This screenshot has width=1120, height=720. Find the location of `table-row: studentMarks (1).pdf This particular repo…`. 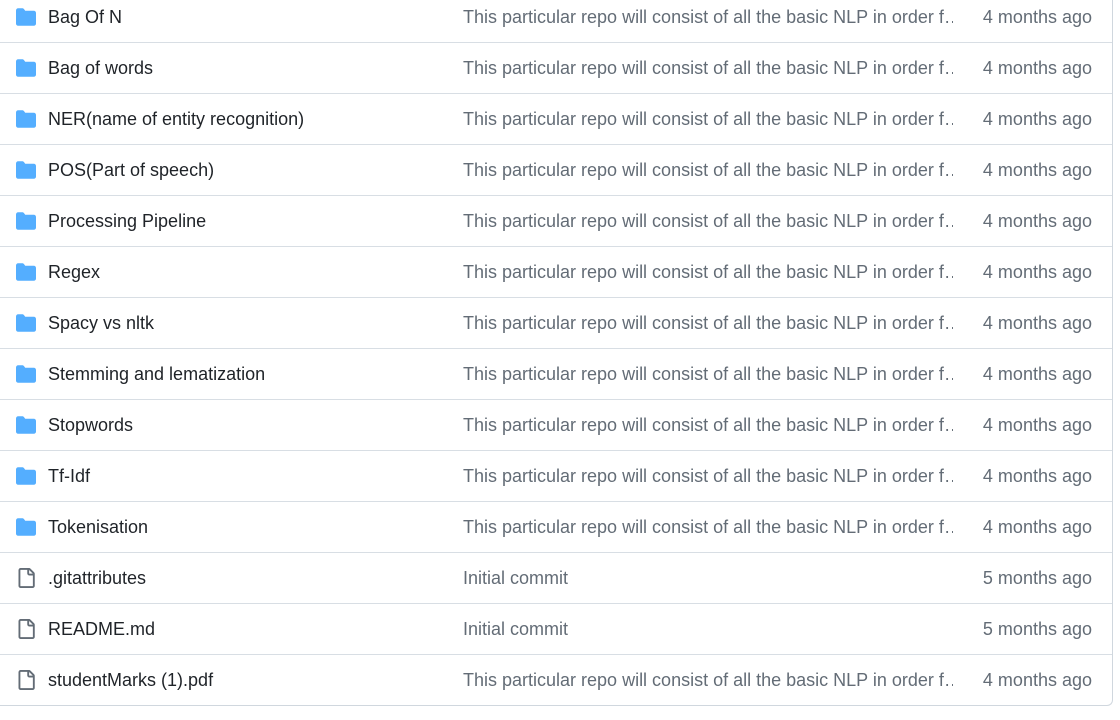

table-row: studentMarks (1).pdf This particular repo… is located at coordinates (556, 679).